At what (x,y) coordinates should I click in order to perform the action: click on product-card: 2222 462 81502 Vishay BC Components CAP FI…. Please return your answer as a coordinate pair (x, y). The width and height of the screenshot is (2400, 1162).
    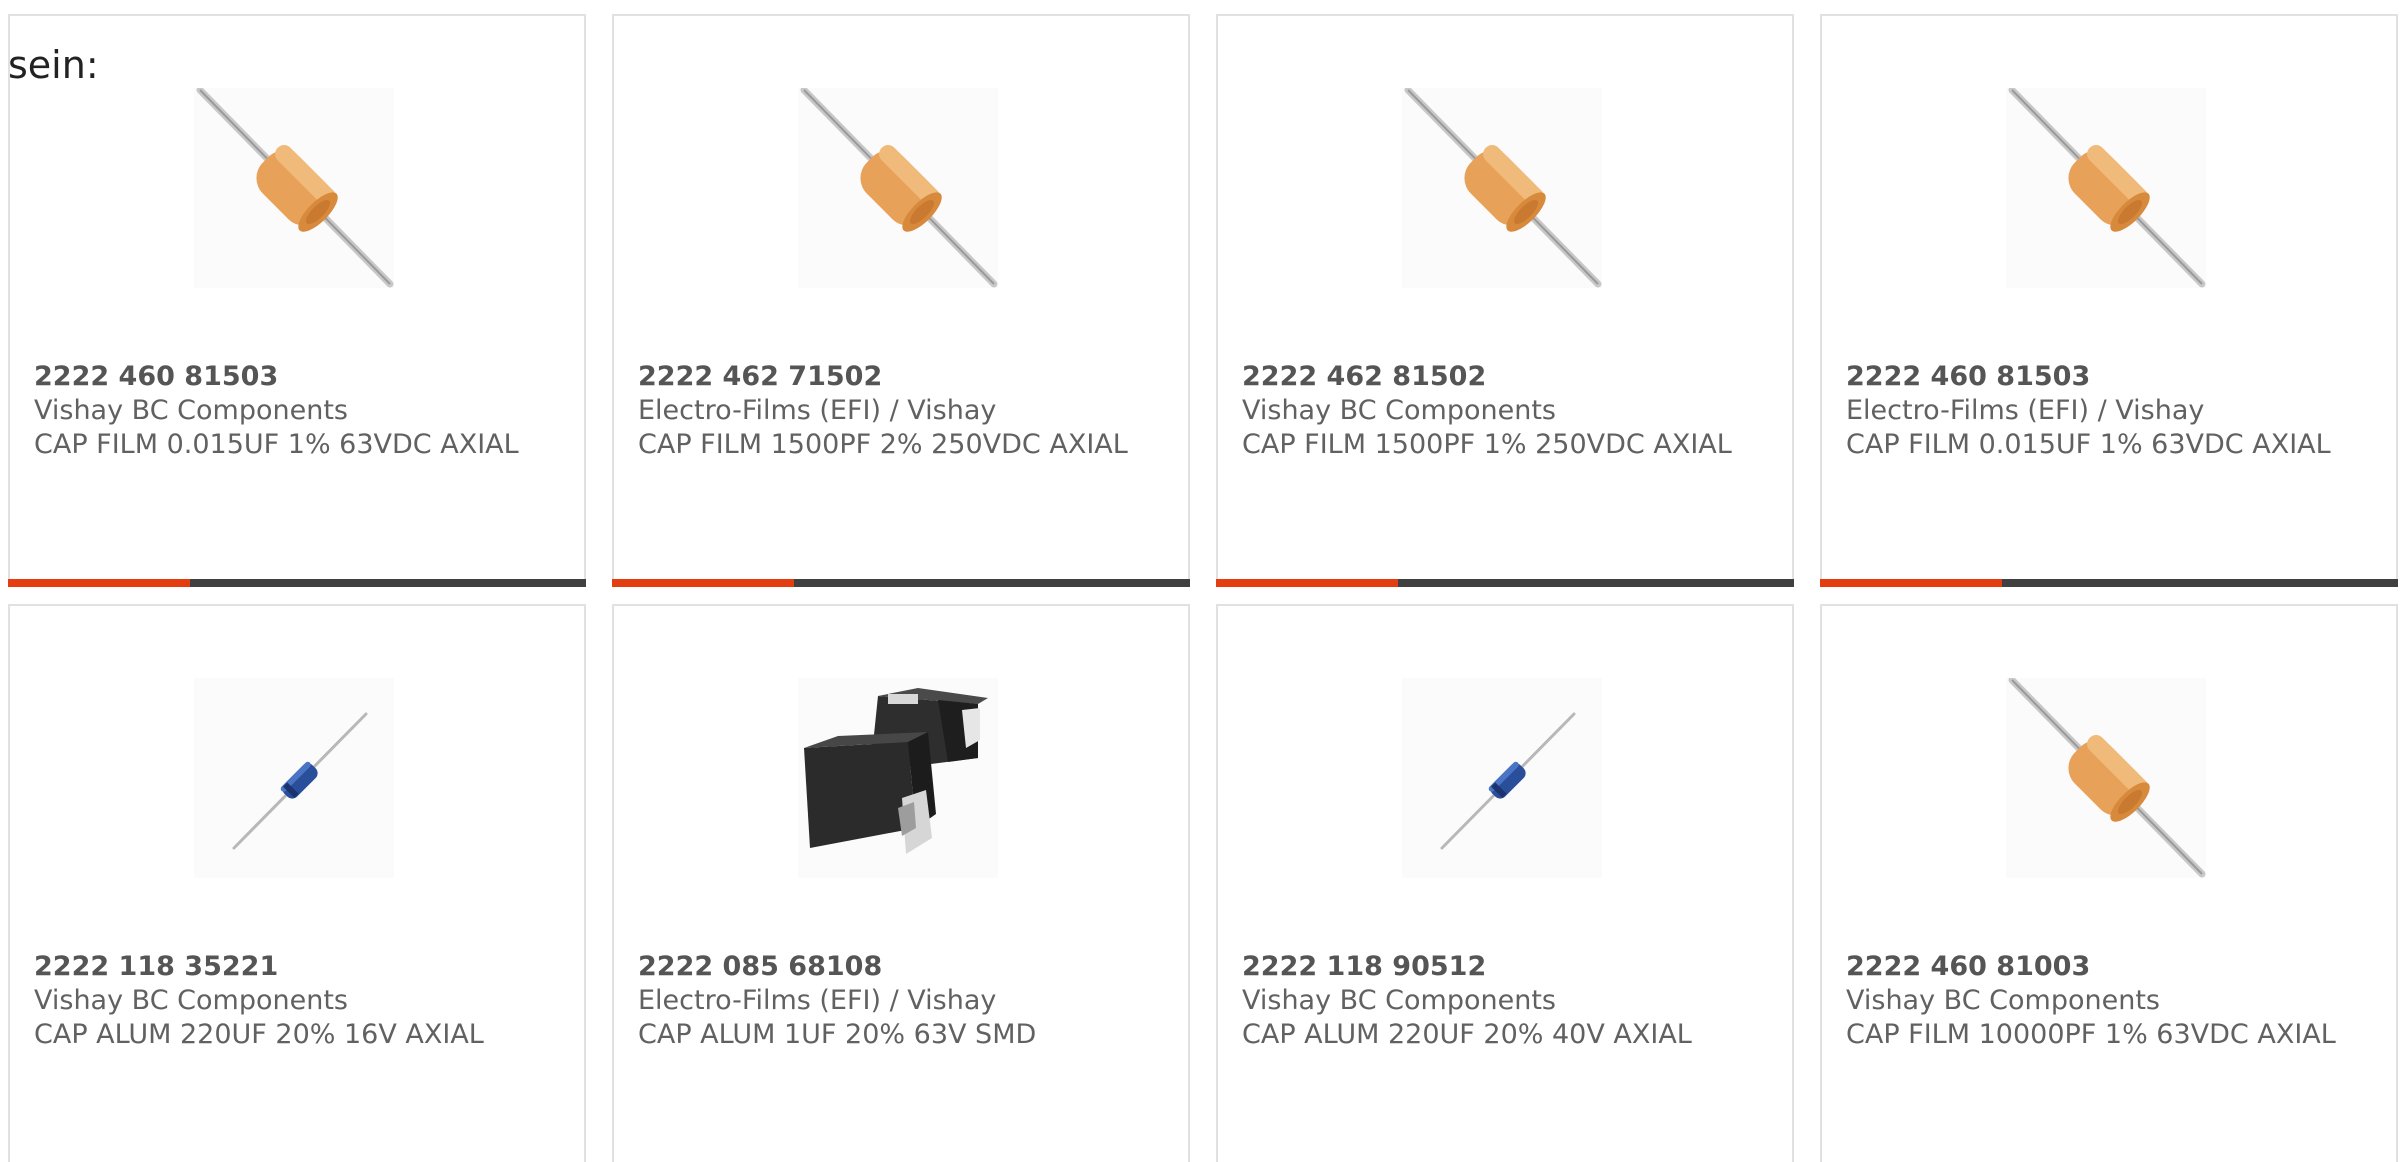
    Looking at the image, I should click on (1505, 300).